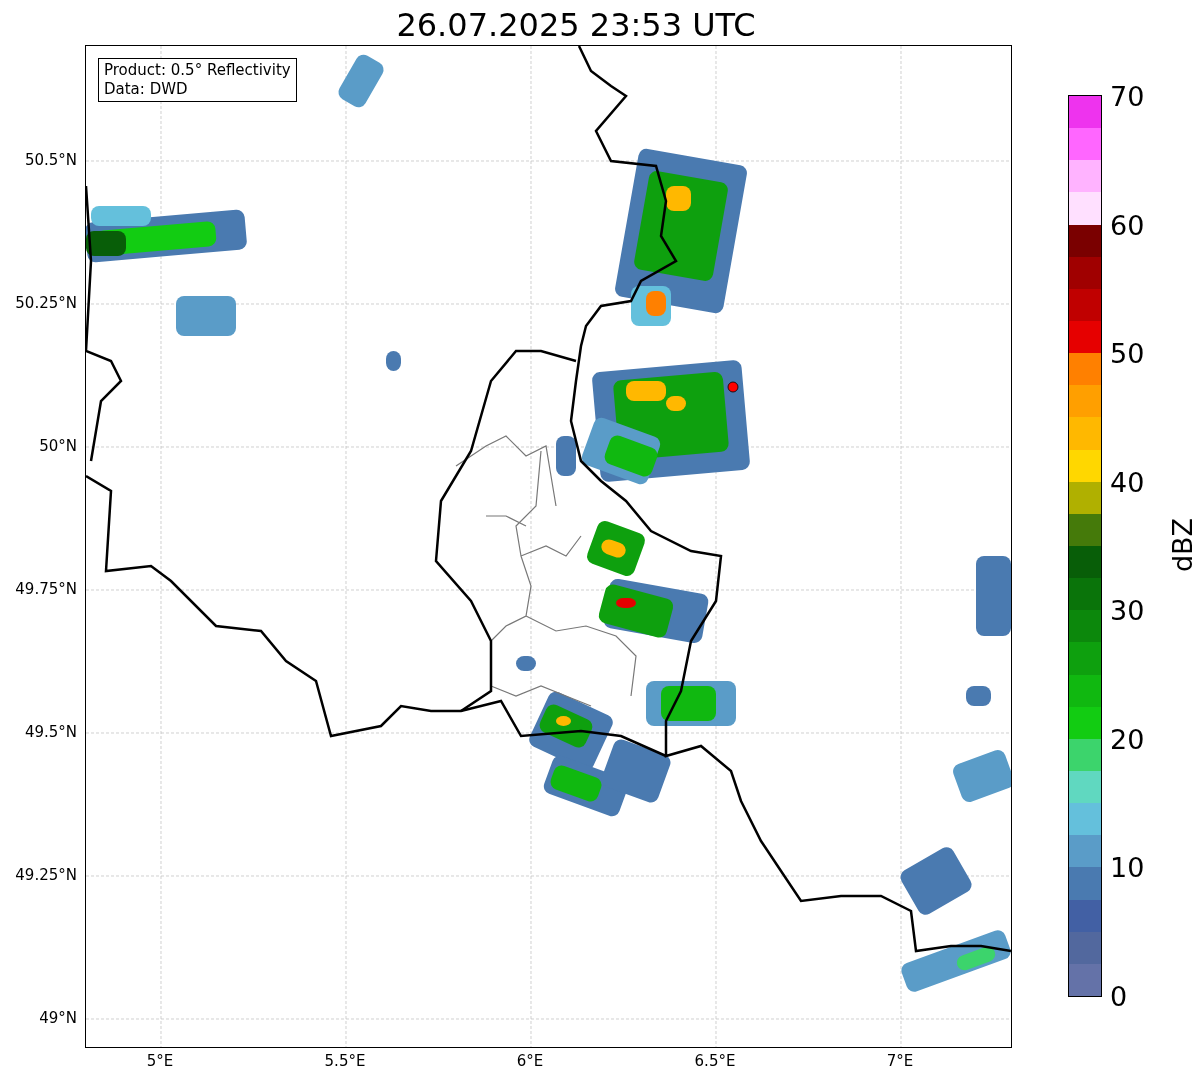 The width and height of the screenshot is (1202, 1081). What do you see at coordinates (1127, 225) in the screenshot?
I see `colorbar-tick-label: 60` at bounding box center [1127, 225].